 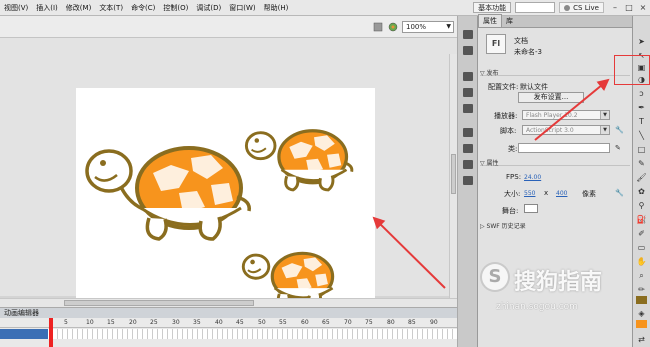 What do you see at coordinates (495, 277) in the screenshot?
I see `sogou-logo-icon: S` at bounding box center [495, 277].